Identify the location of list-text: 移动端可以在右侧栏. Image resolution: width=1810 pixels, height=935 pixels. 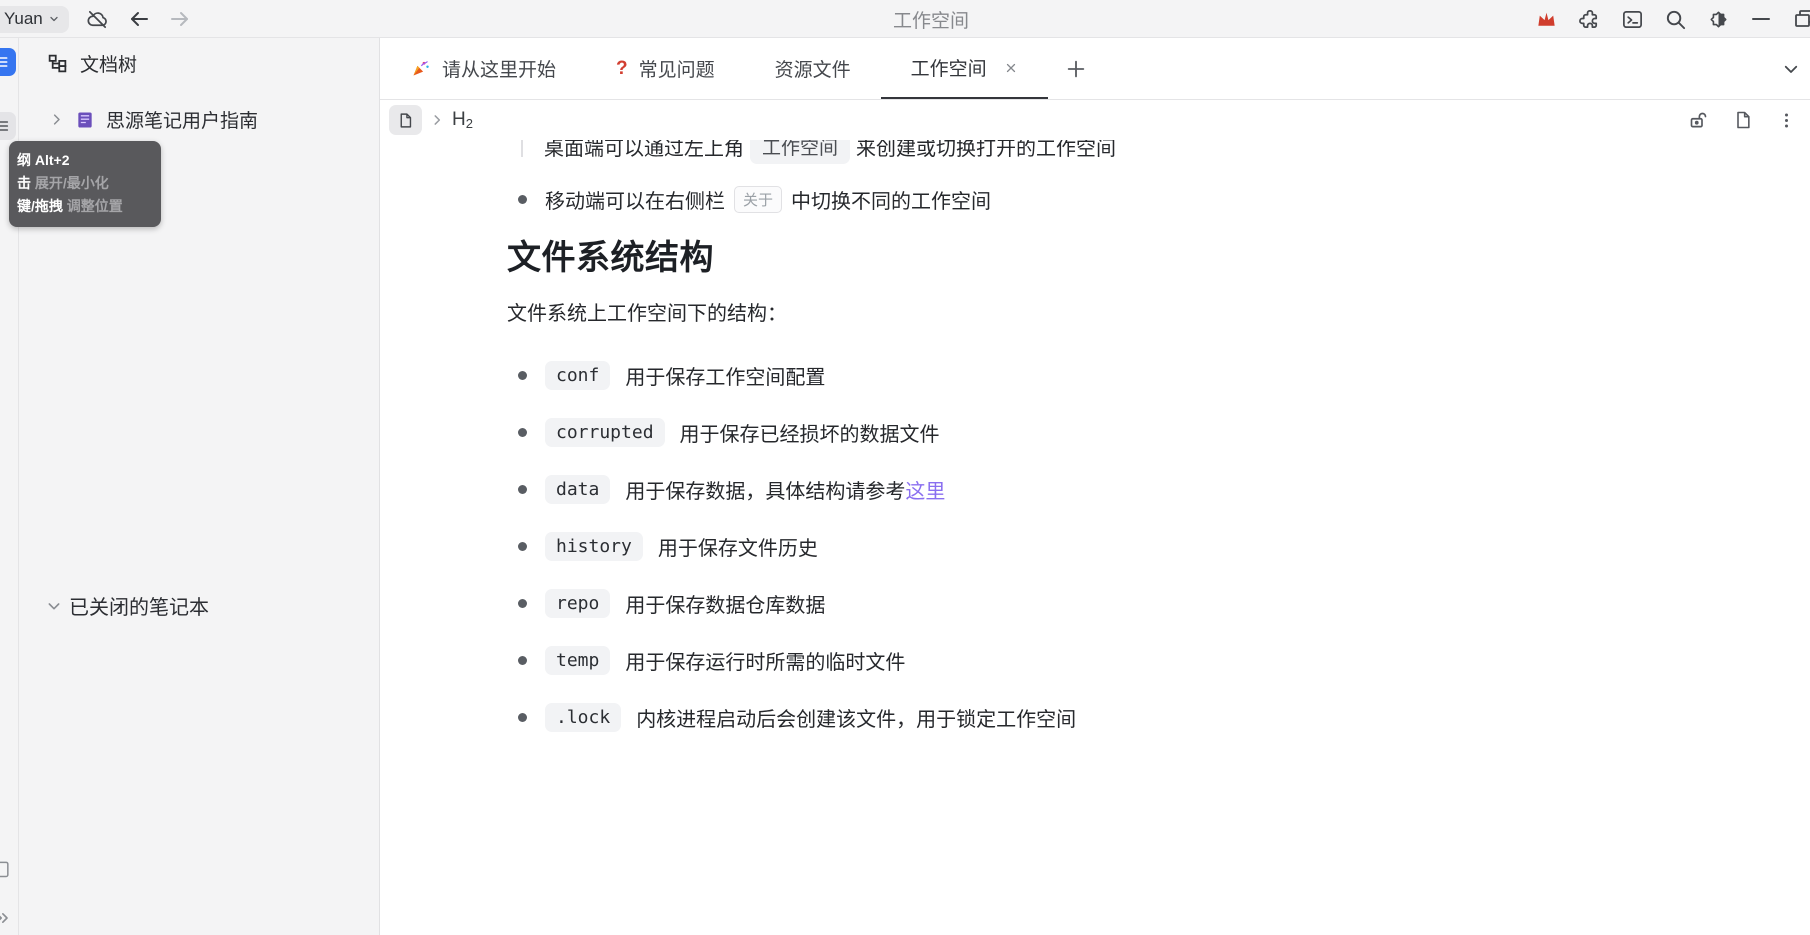
(635, 201).